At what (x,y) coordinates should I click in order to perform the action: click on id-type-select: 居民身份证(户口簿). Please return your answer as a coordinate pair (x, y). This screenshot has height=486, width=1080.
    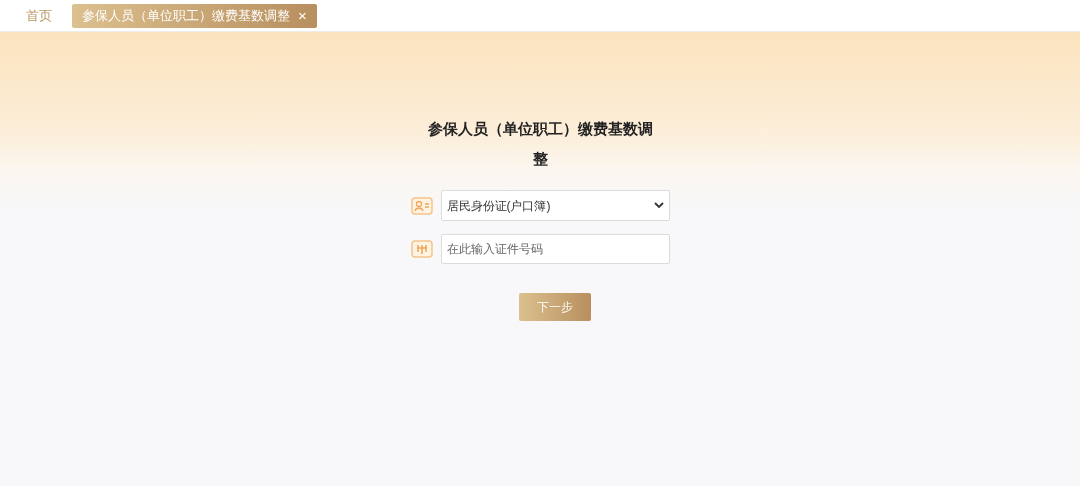
    Looking at the image, I should click on (555, 205).